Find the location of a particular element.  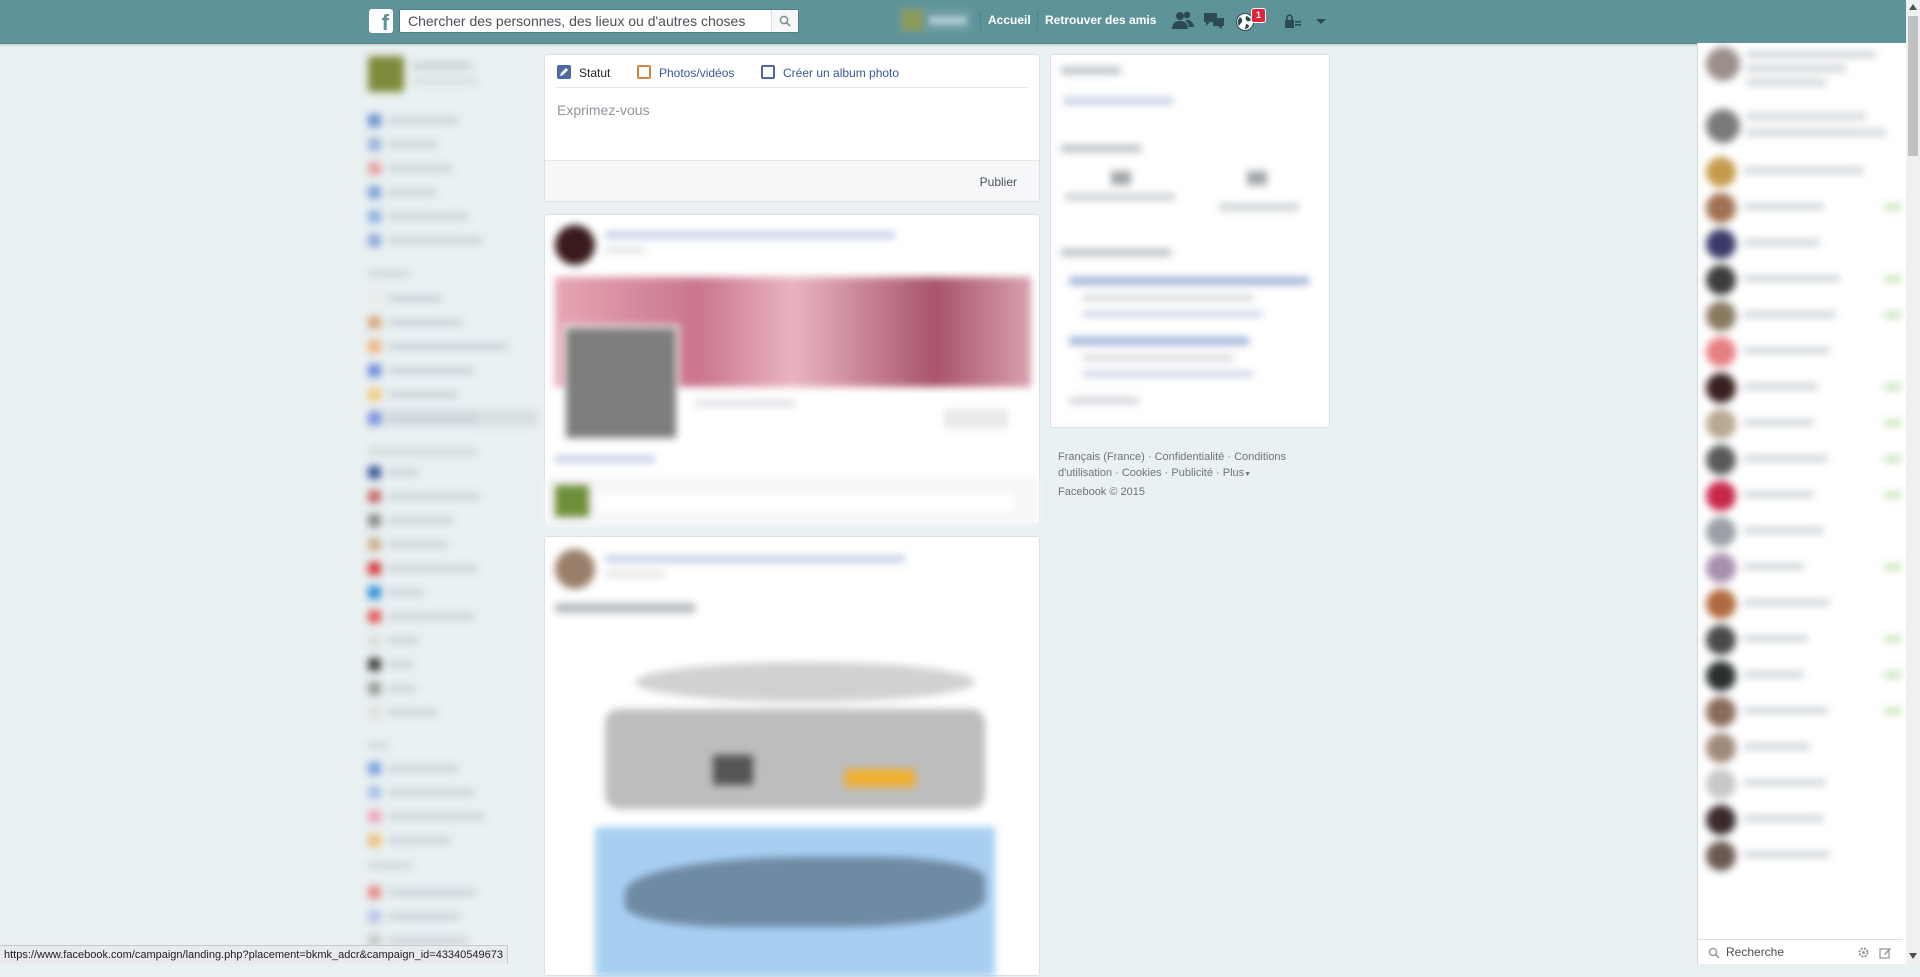

gear-icon is located at coordinates (1863, 952).